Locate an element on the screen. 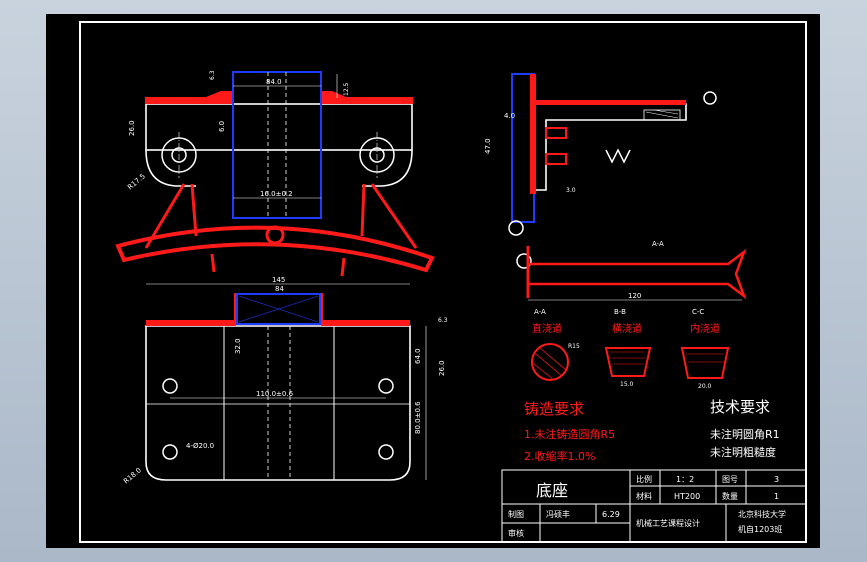  front-top-right-allowance is located at coordinates (367, 97).